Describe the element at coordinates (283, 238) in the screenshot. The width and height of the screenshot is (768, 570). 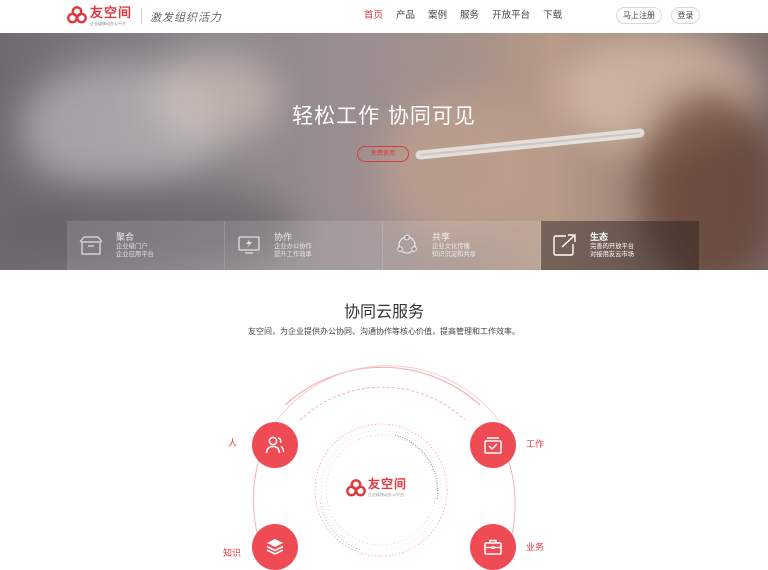
I see `feature-title: 协作` at that location.